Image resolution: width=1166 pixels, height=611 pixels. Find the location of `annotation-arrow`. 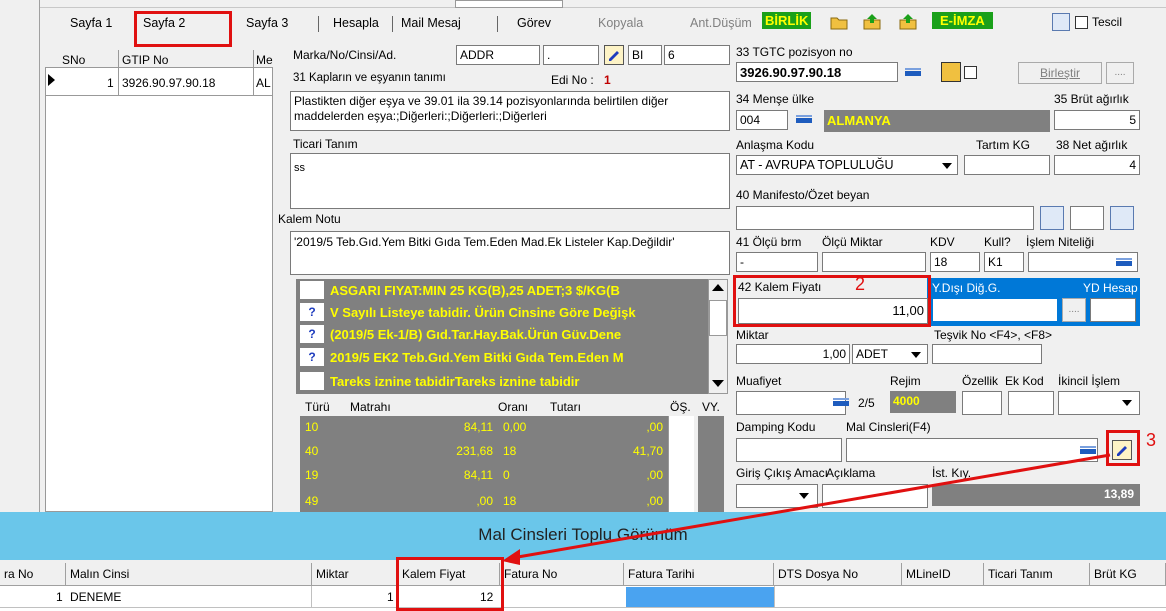

annotation-arrow is located at coordinates (806, 509).